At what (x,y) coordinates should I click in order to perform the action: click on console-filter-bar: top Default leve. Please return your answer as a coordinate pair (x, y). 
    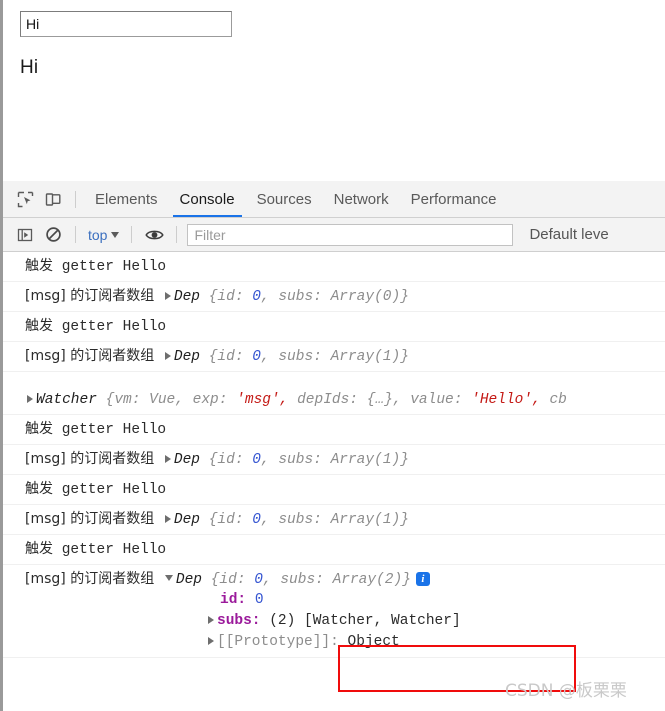
    Looking at the image, I should click on (334, 235).